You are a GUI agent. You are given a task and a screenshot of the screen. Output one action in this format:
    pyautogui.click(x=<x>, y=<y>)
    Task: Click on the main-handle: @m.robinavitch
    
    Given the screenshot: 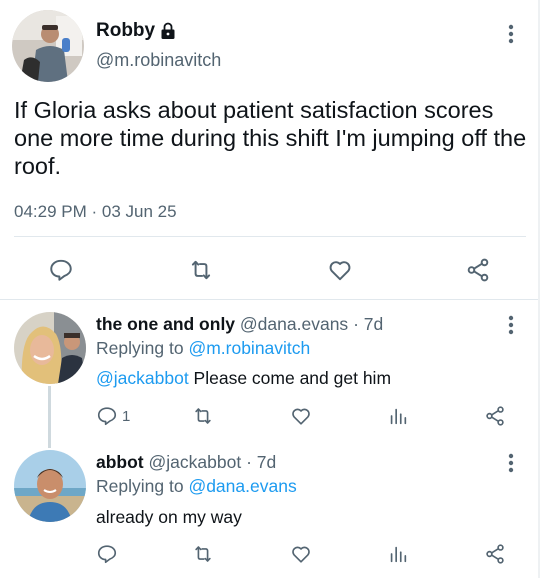 What is the action you would take?
    pyautogui.click(x=158, y=60)
    